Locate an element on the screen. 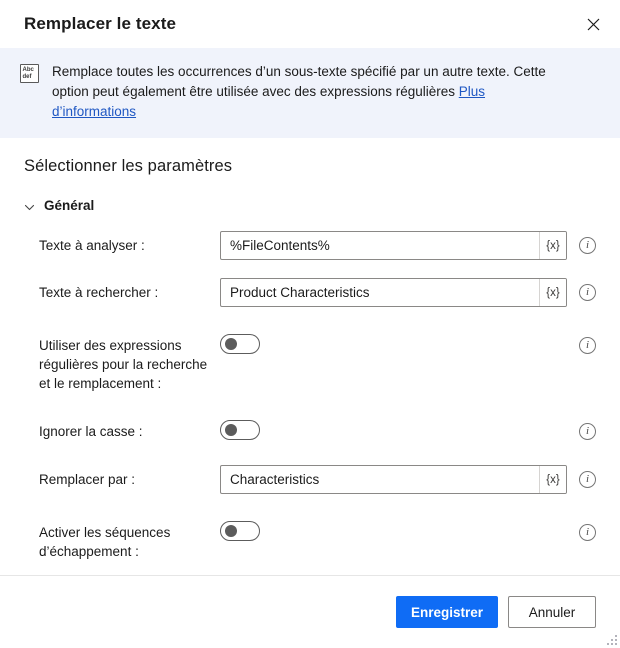 This screenshot has width=620, height=648. field-row-escape-sequences: Activer les séquences d’échappement : i is located at coordinates (310, 539).